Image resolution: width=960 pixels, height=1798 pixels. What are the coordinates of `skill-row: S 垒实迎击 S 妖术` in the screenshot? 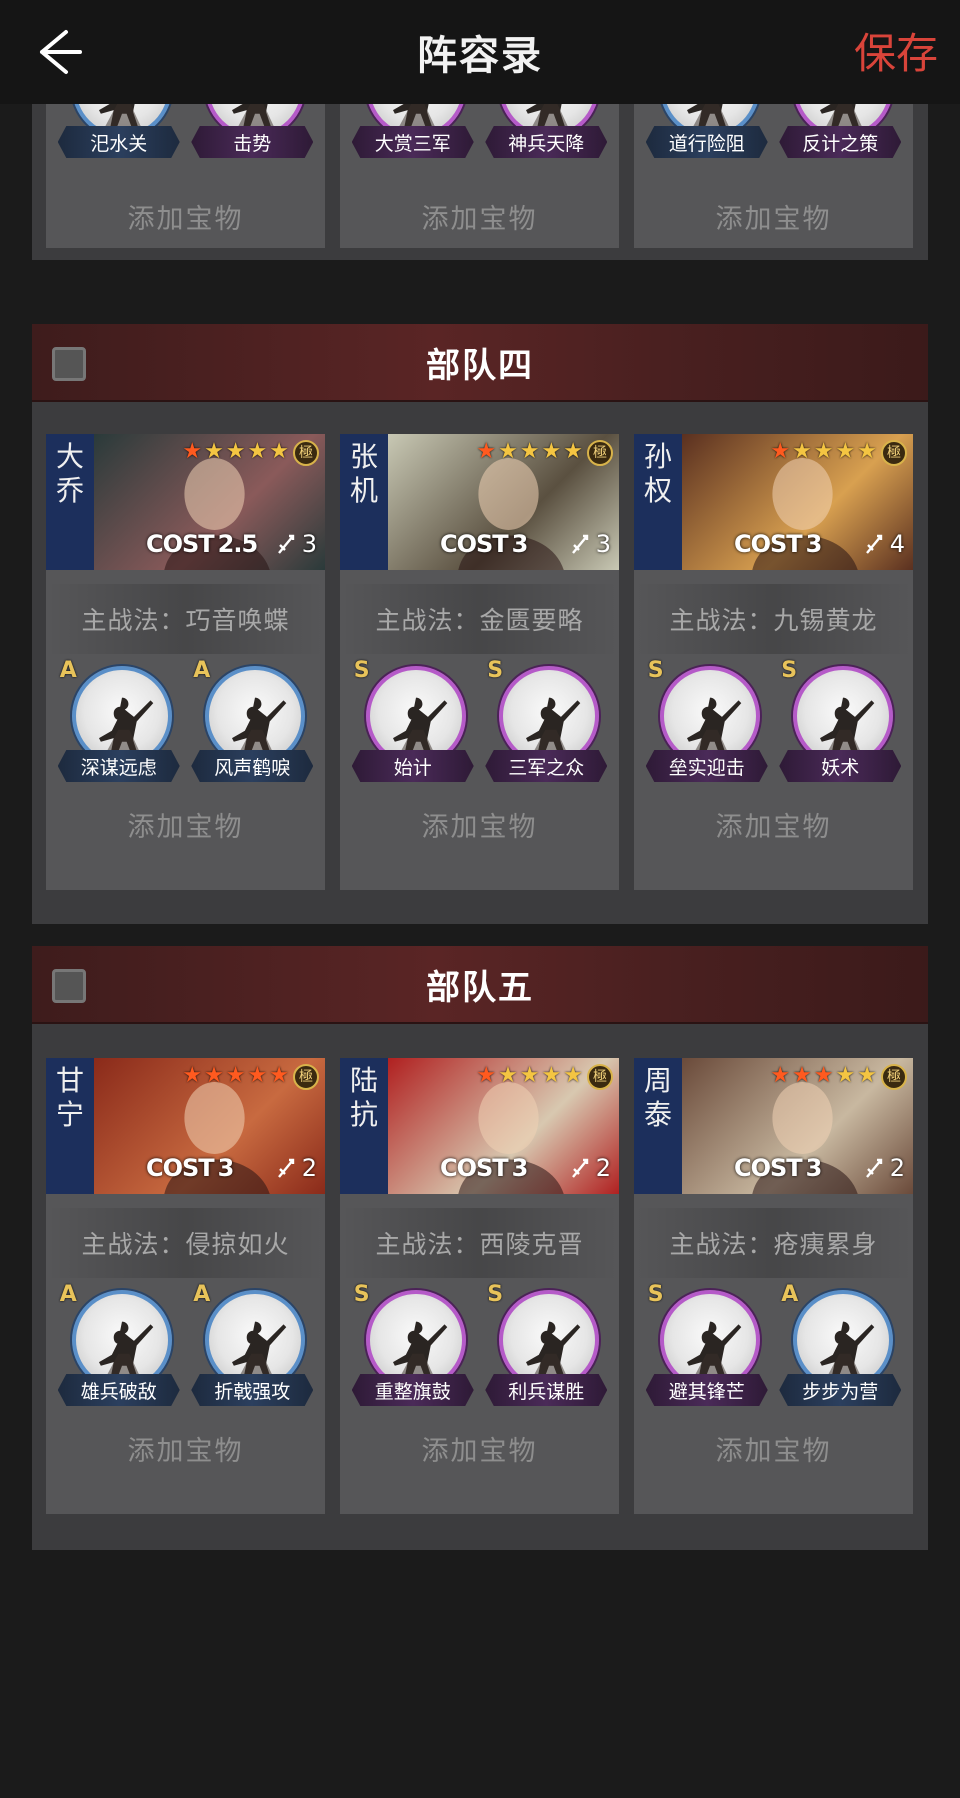 It's located at (773, 719).